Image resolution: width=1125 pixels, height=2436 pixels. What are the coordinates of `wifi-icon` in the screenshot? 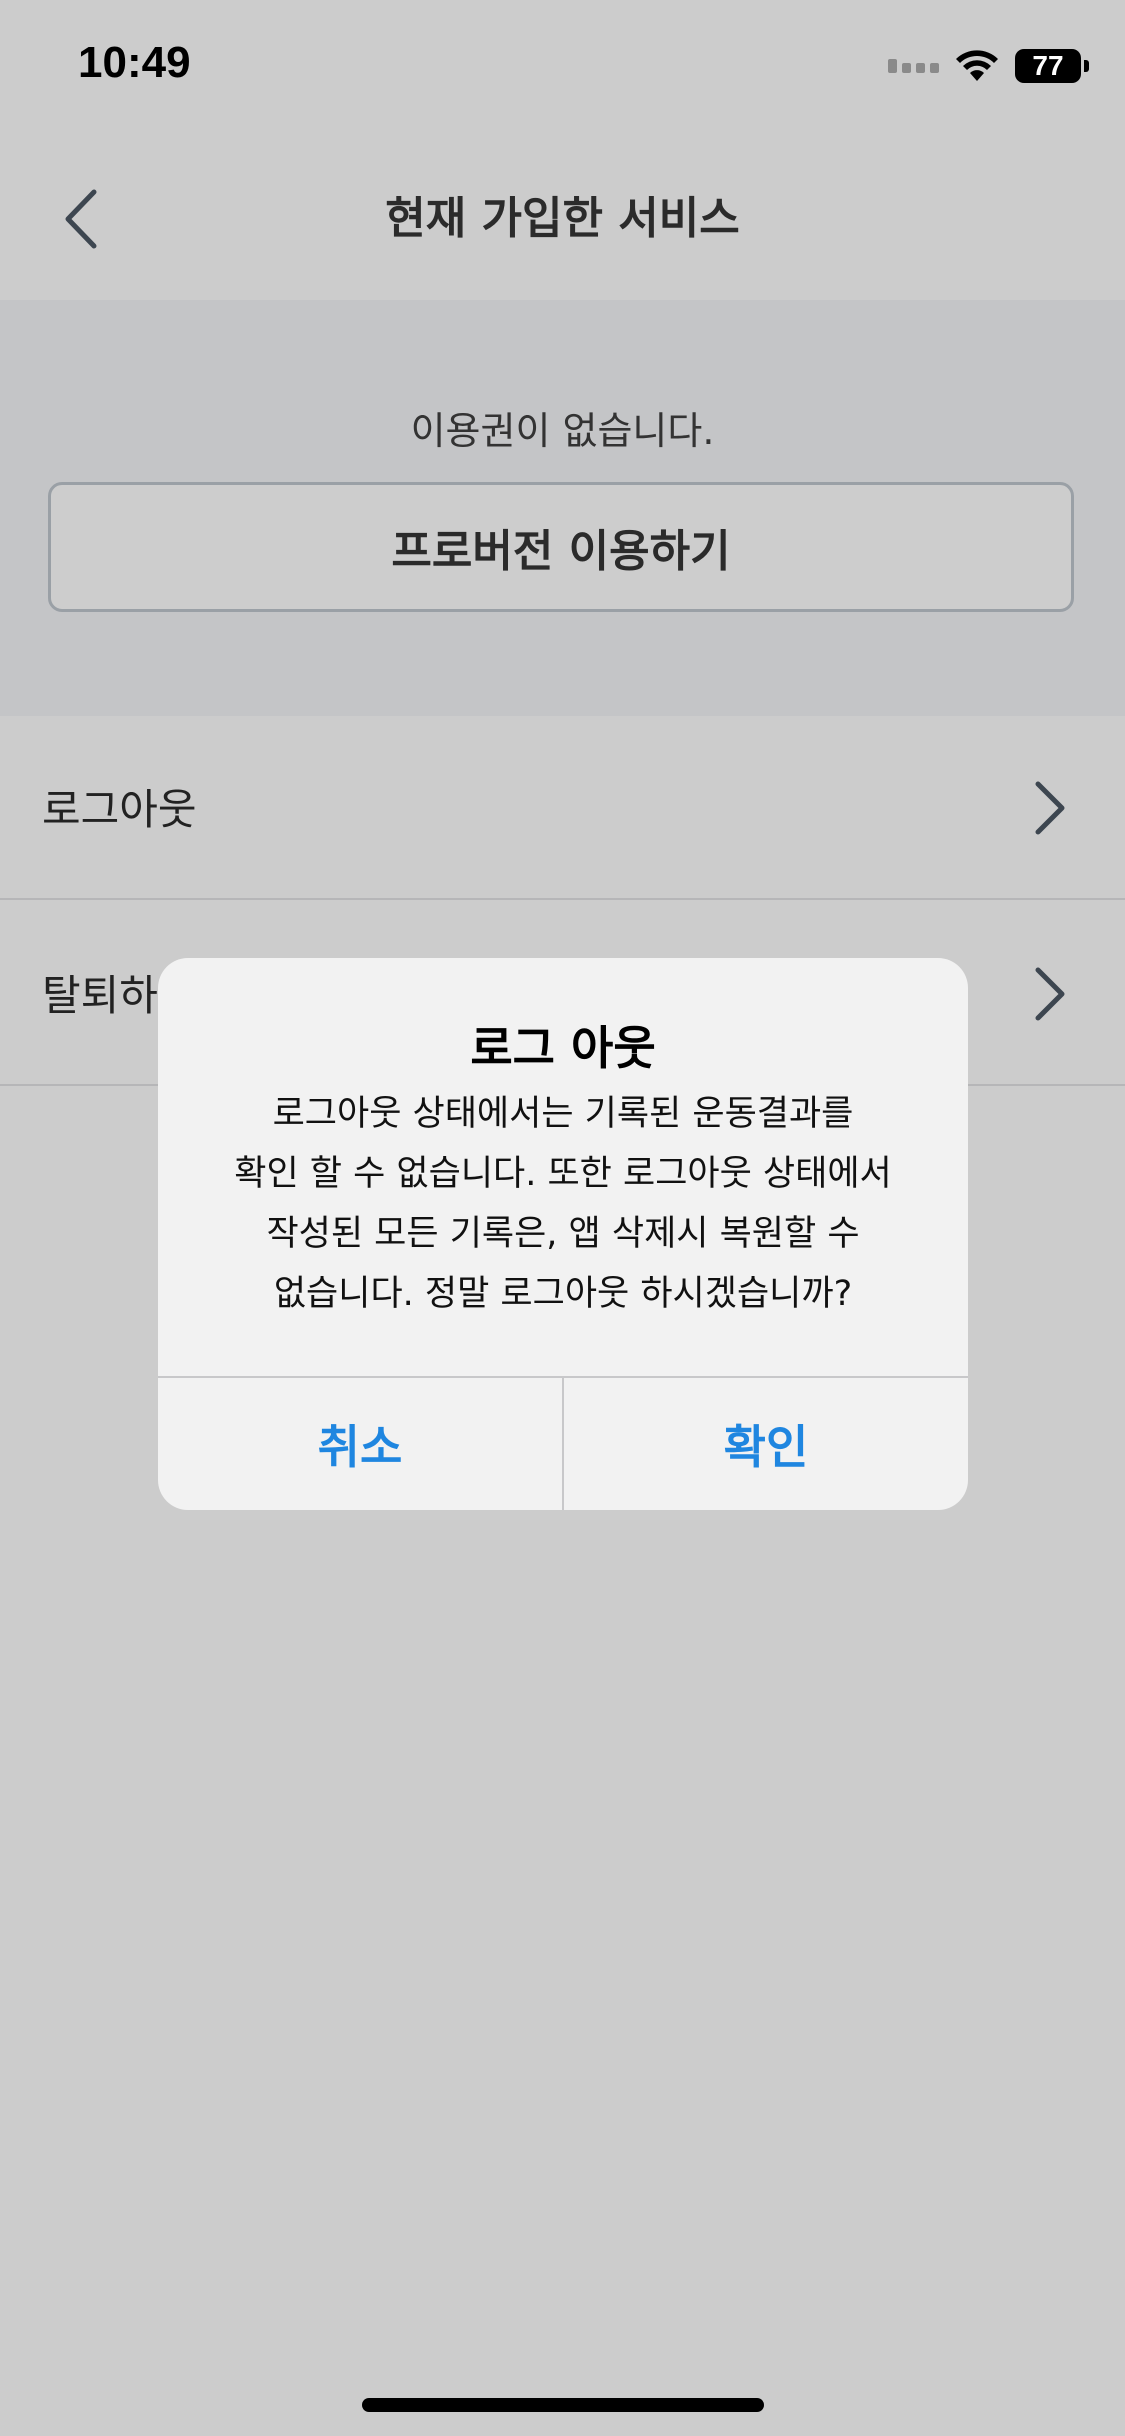 It's located at (977, 65).